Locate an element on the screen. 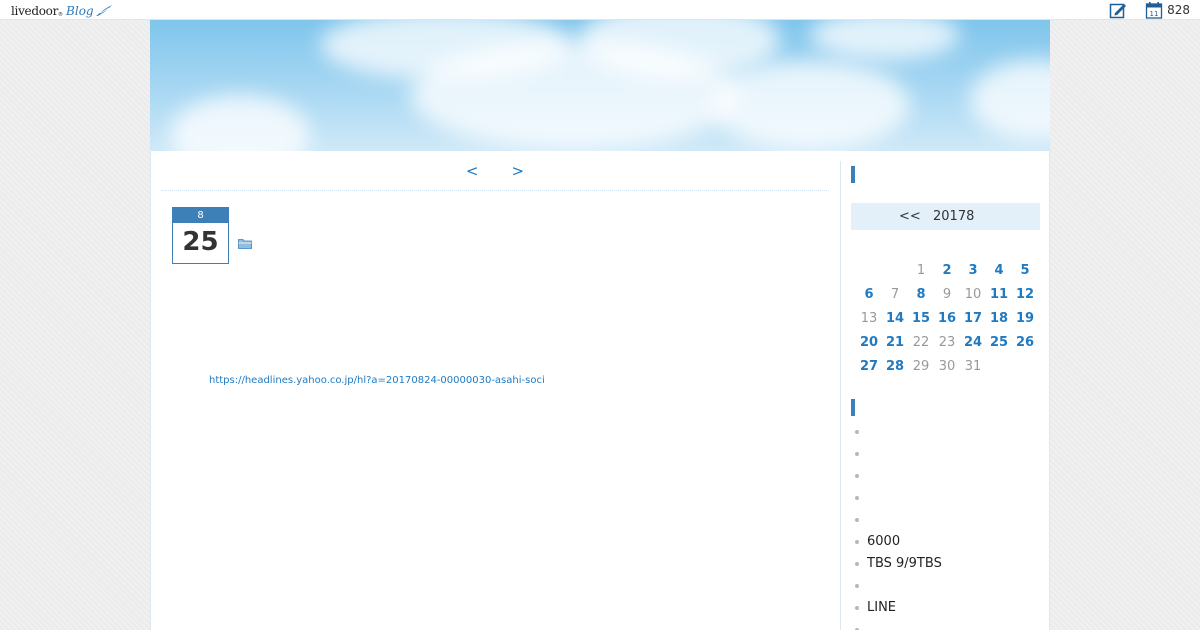  calendar-day: 2 is located at coordinates (947, 271).